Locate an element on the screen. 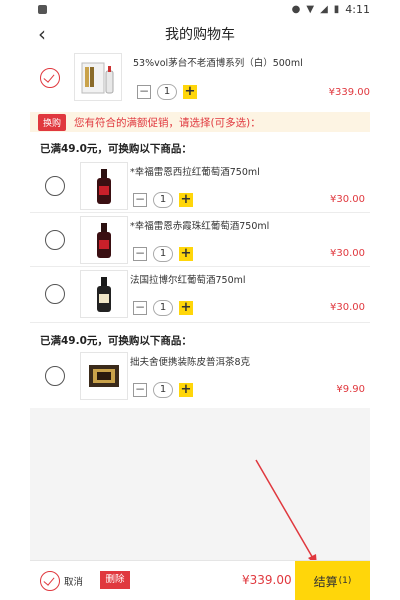  product-name: *幸福雷恩西拉红葡萄酒750ml is located at coordinates (195, 172).